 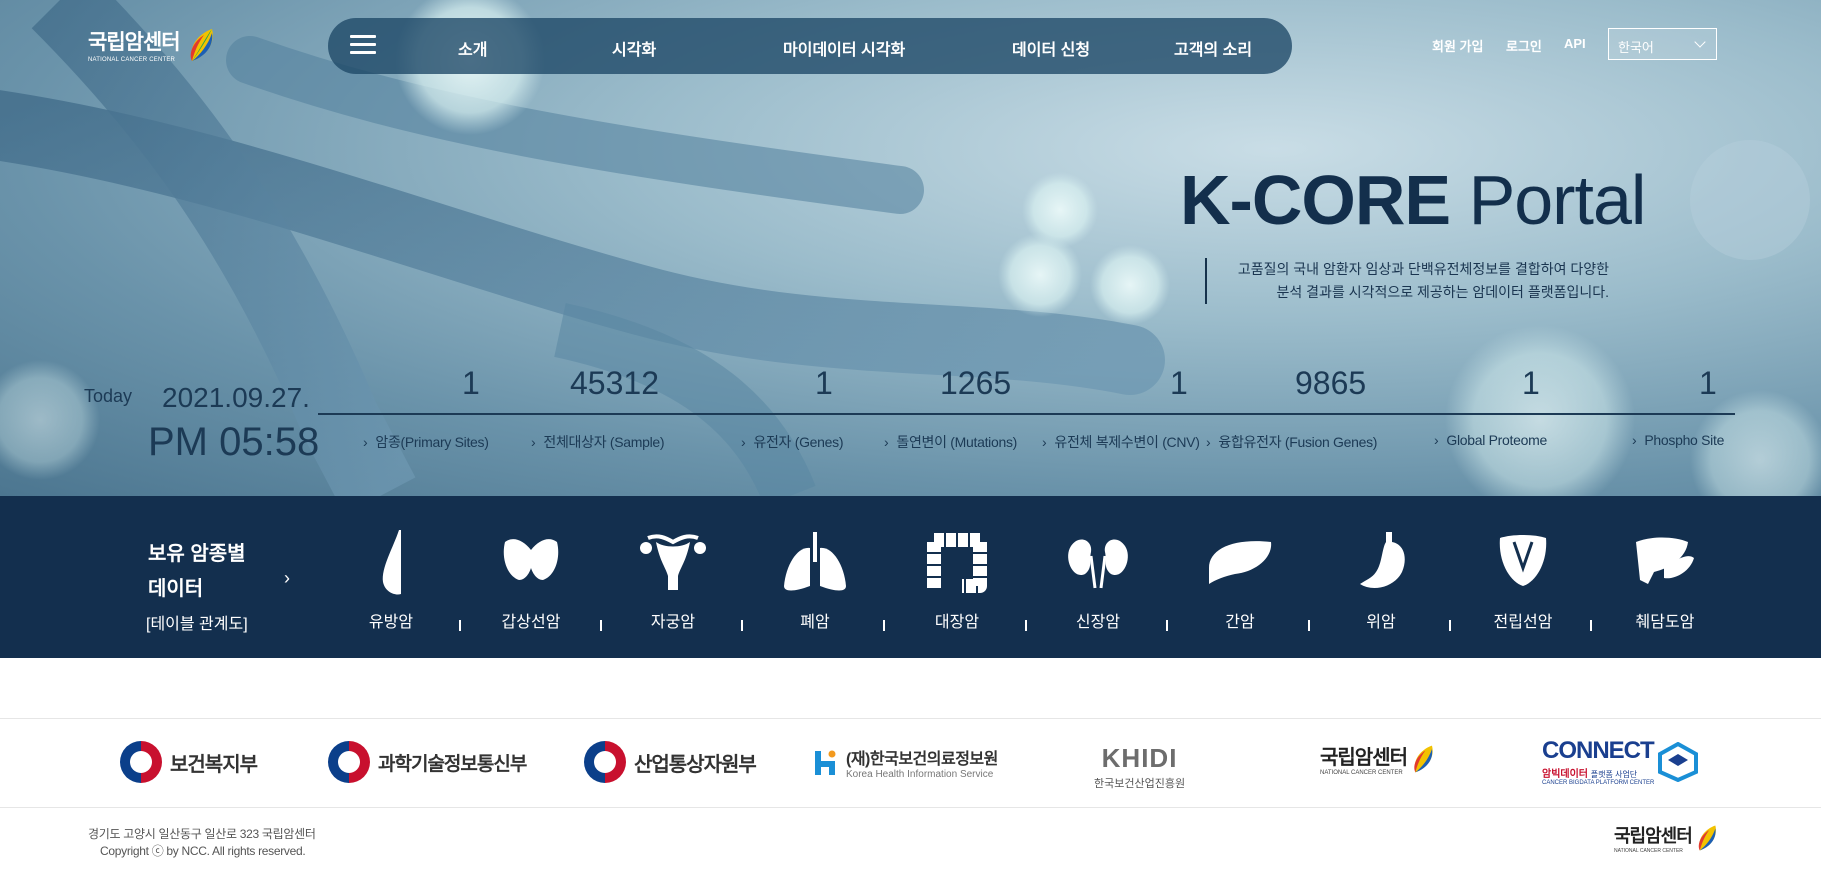 What do you see at coordinates (531, 622) in the screenshot?
I see `cancer-thyroid-label: 갑상선암` at bounding box center [531, 622].